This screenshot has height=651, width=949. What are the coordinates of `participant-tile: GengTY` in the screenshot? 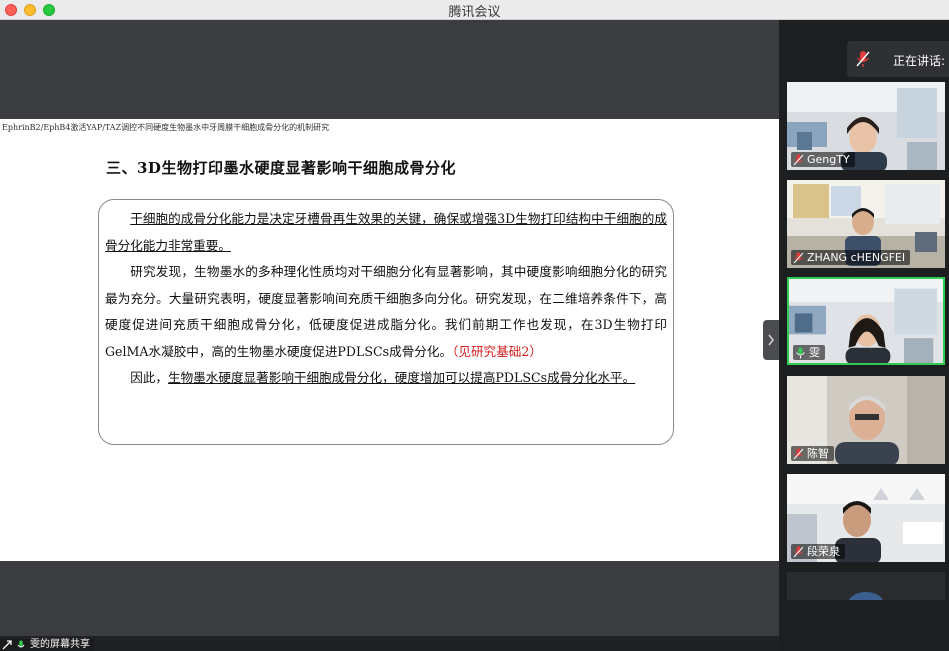 It's located at (866, 126).